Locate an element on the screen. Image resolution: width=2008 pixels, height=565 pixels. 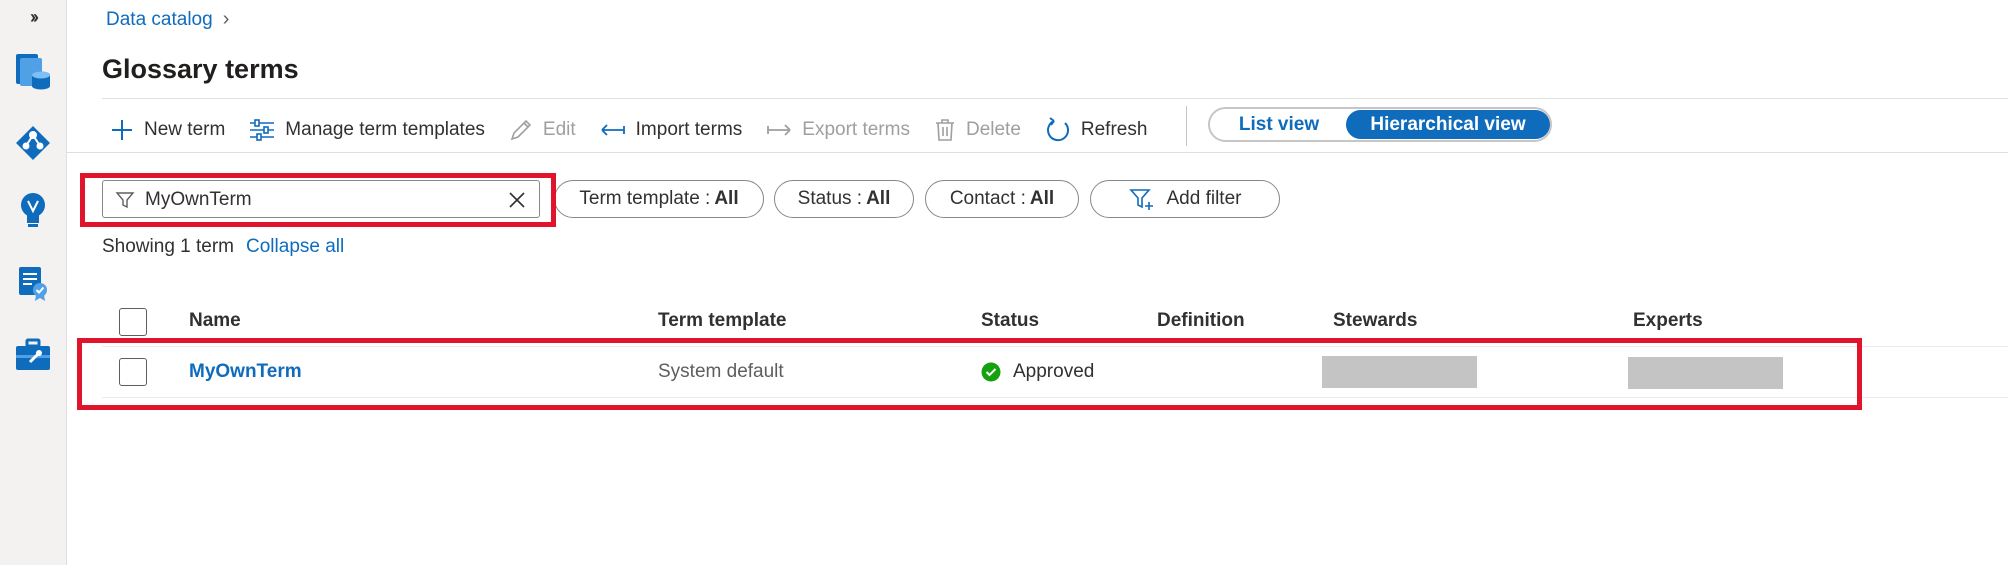
refresh-icon is located at coordinates (1057, 129).